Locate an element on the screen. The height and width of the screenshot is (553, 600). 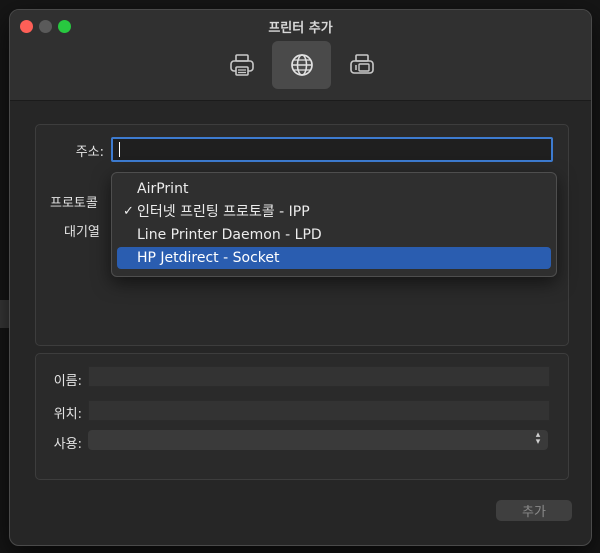
add-button: 추가 is located at coordinates (534, 510).